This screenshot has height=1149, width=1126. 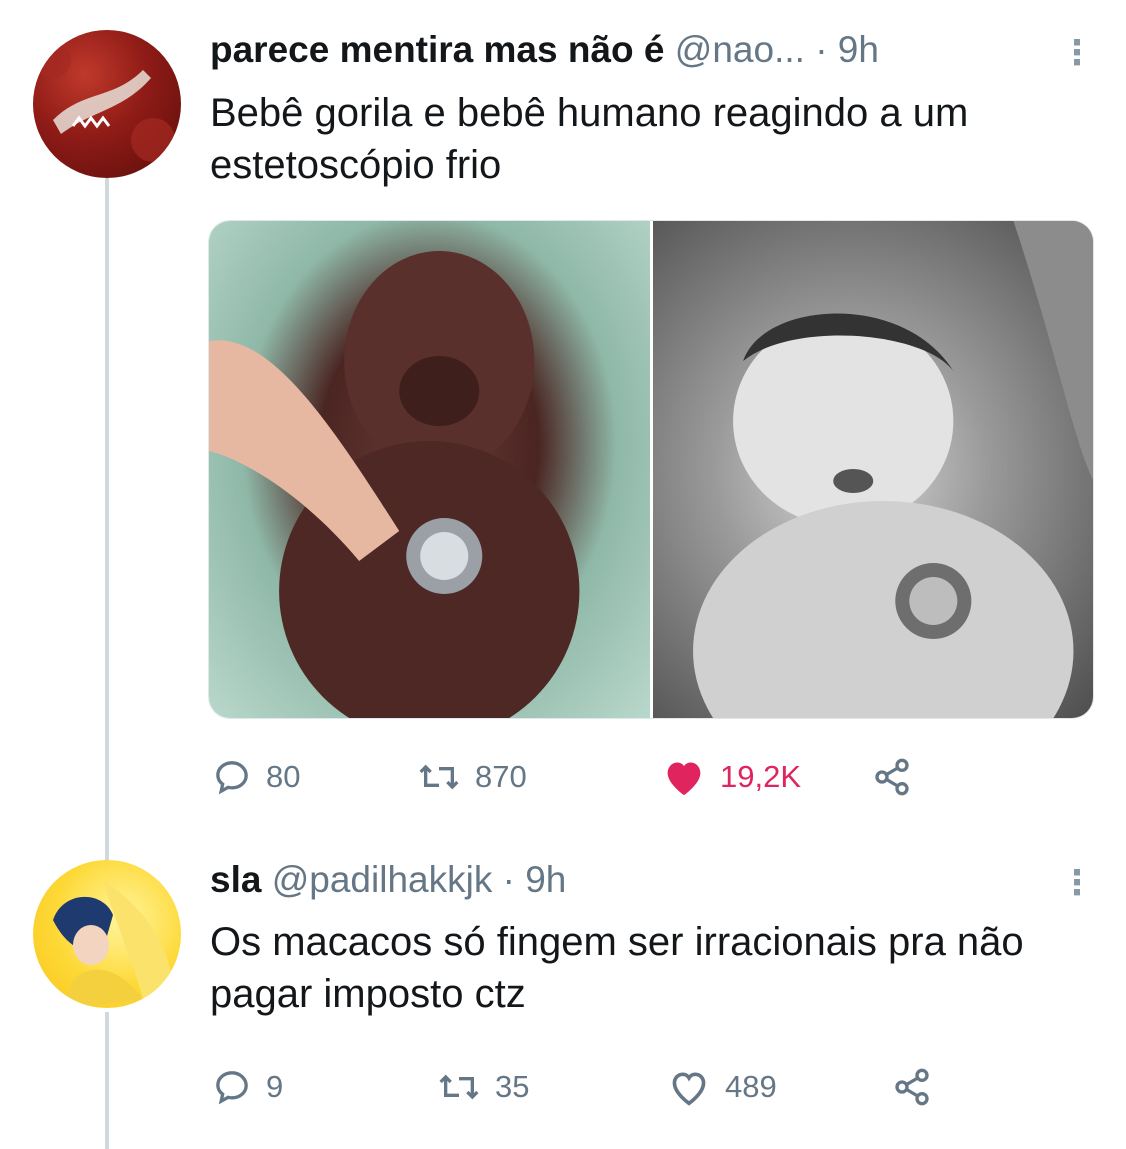 What do you see at coordinates (107, 1080) in the screenshot?
I see `thread-line-lower` at bounding box center [107, 1080].